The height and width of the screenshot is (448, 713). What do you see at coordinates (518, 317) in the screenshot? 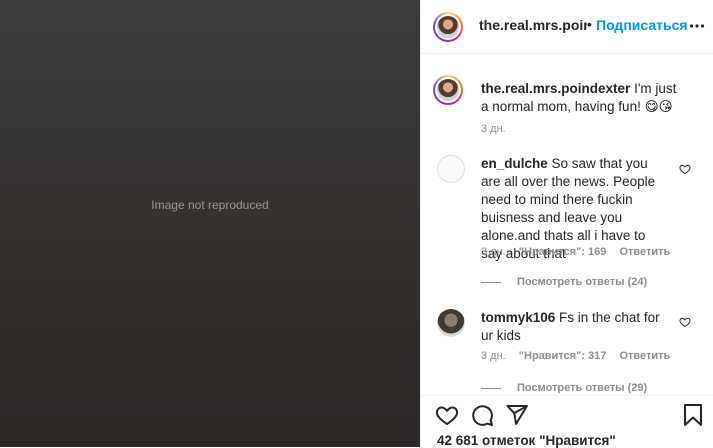
I see `comment-username: tommyk106` at bounding box center [518, 317].